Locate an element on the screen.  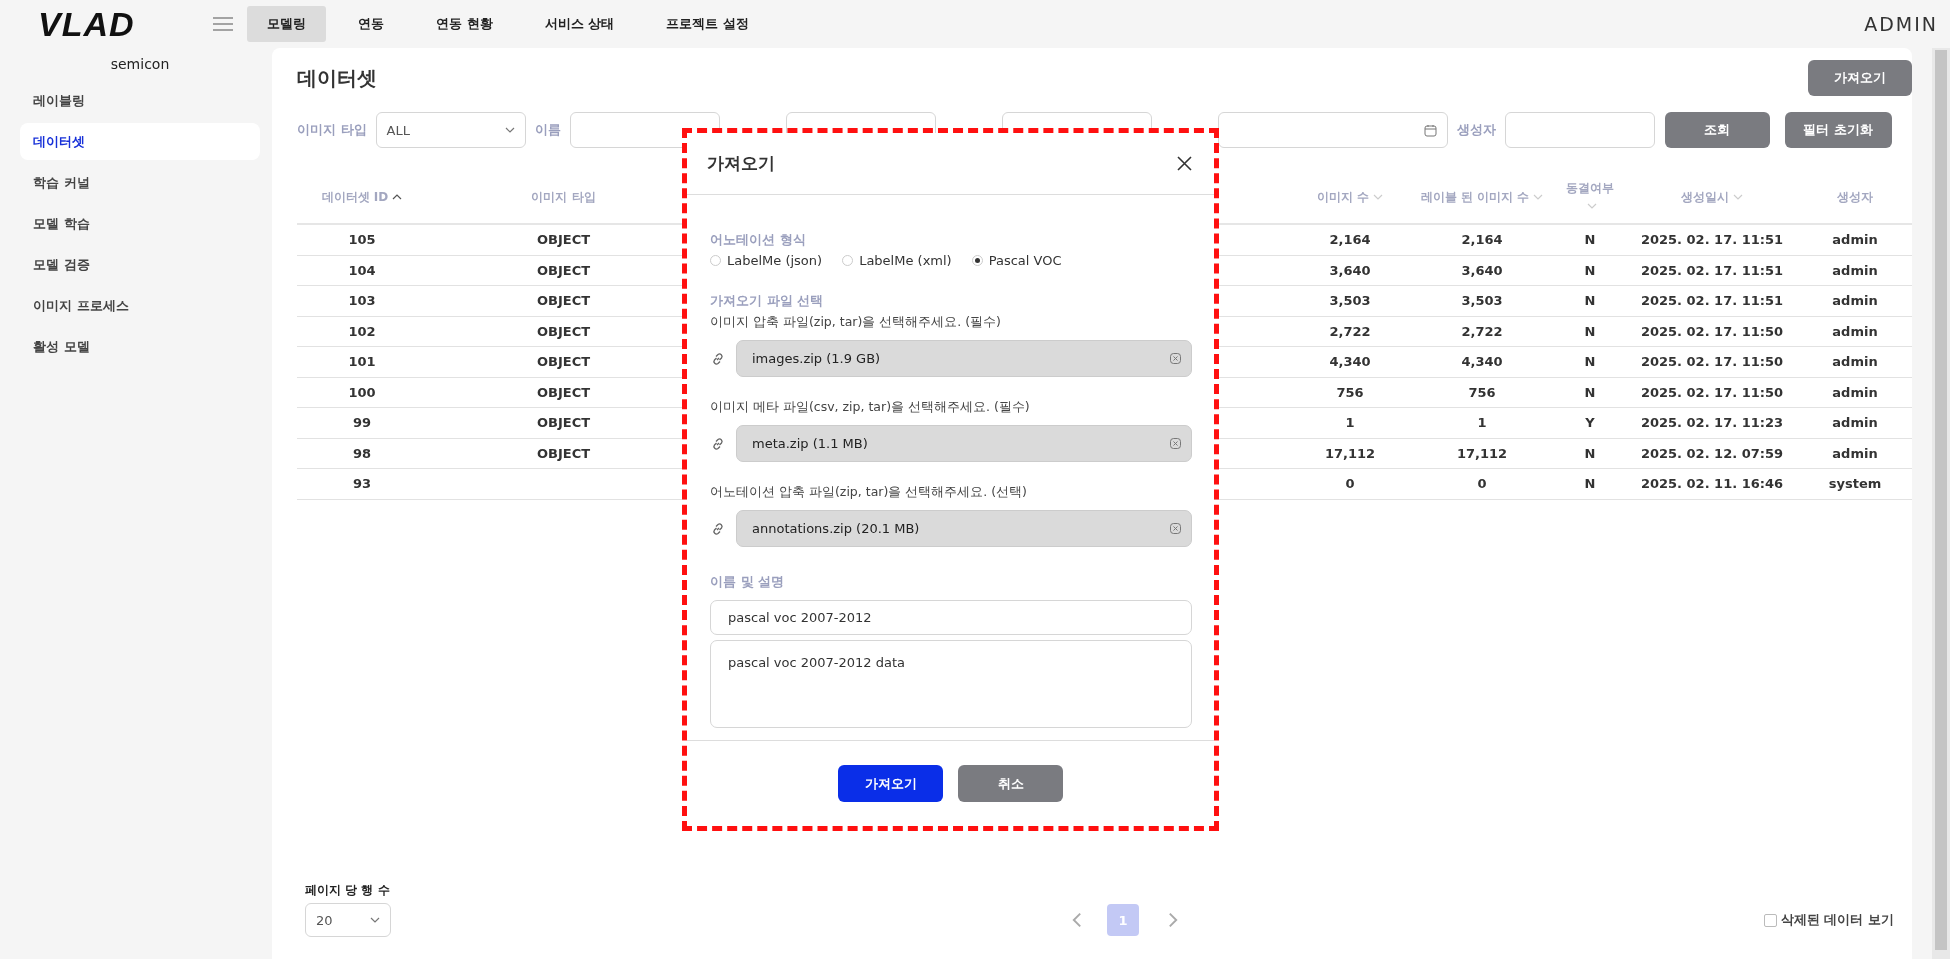
section-label: 어노테이션 형식 is located at coordinates (758, 240).